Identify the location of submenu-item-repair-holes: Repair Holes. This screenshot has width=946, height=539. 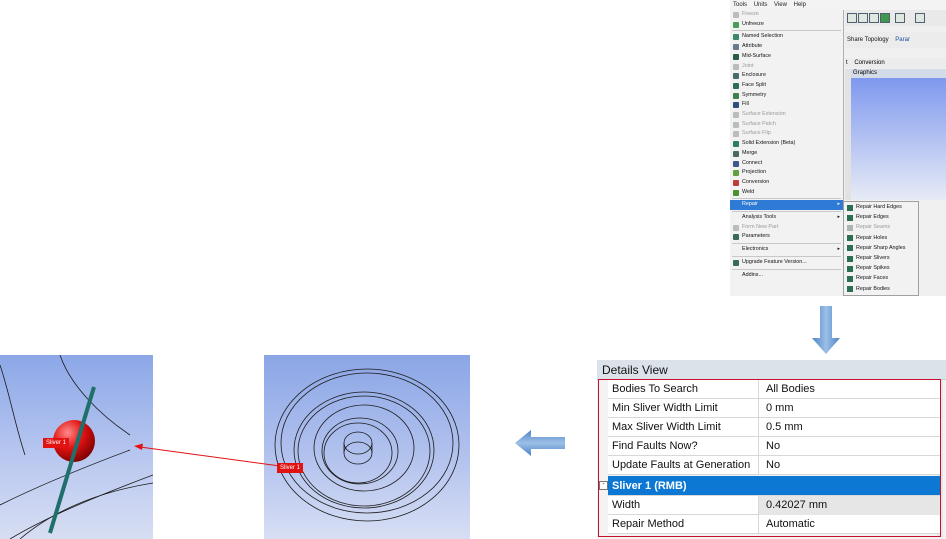
(882, 238).